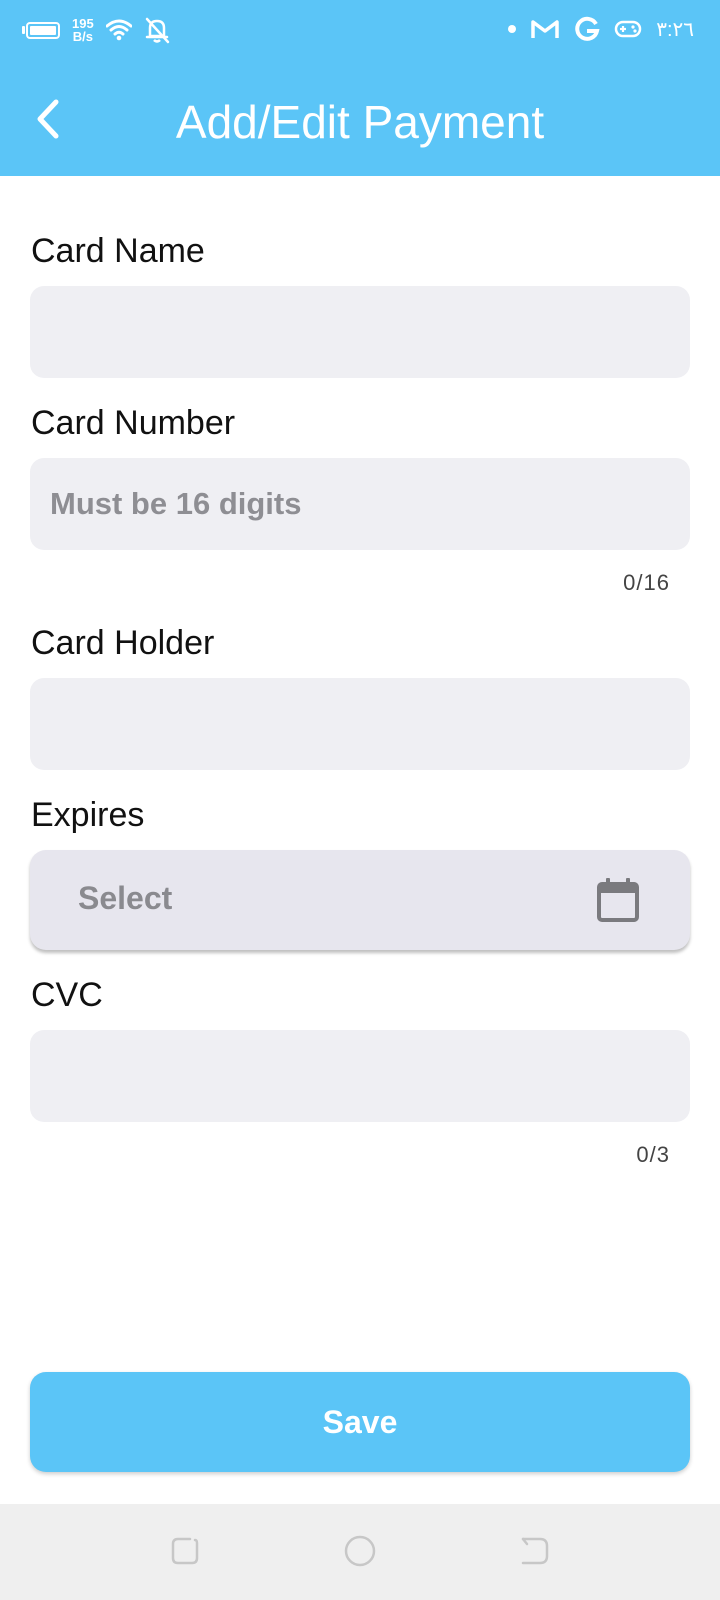 Image resolution: width=720 pixels, height=1600 pixels. What do you see at coordinates (82, 36) in the screenshot?
I see `network-speed-unit: B/s` at bounding box center [82, 36].